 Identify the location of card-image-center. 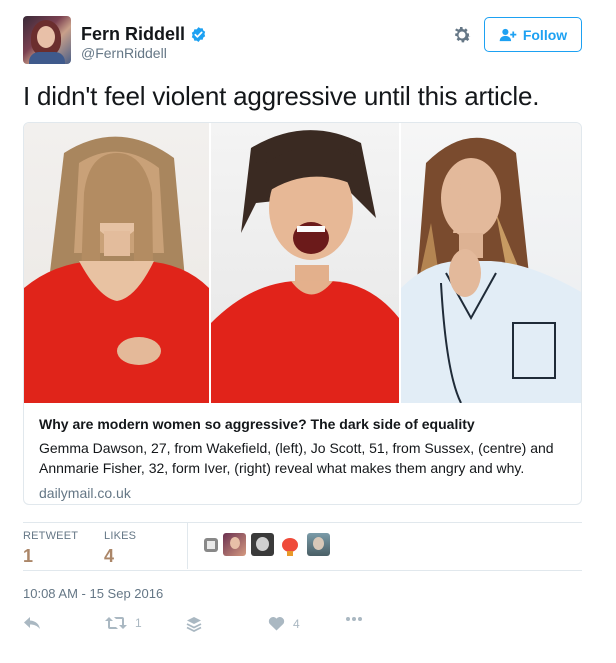
(305, 263).